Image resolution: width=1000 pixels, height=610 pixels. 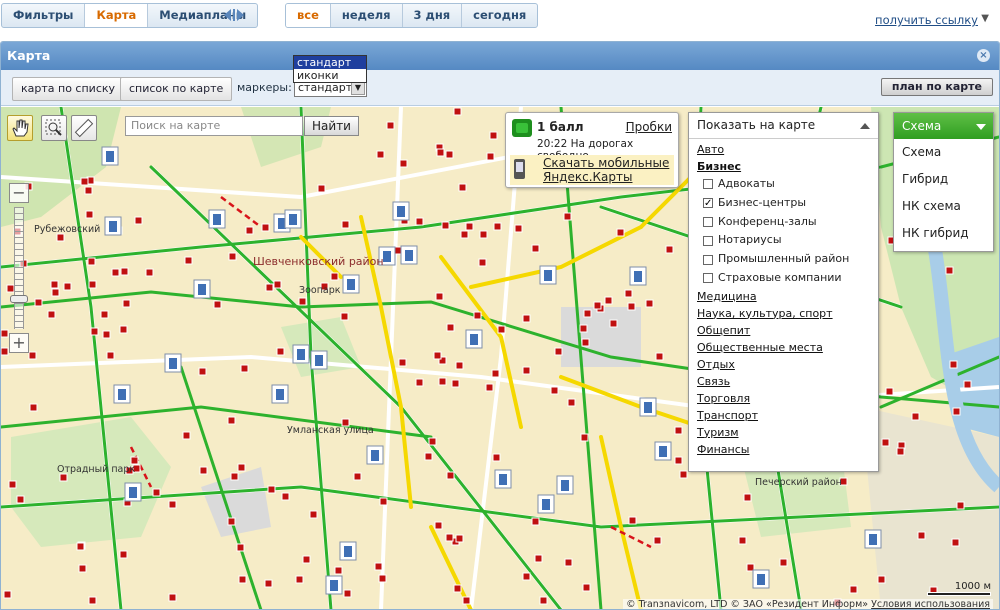 I want to click on map-type-option: НК гибрид, so click(x=943, y=233).